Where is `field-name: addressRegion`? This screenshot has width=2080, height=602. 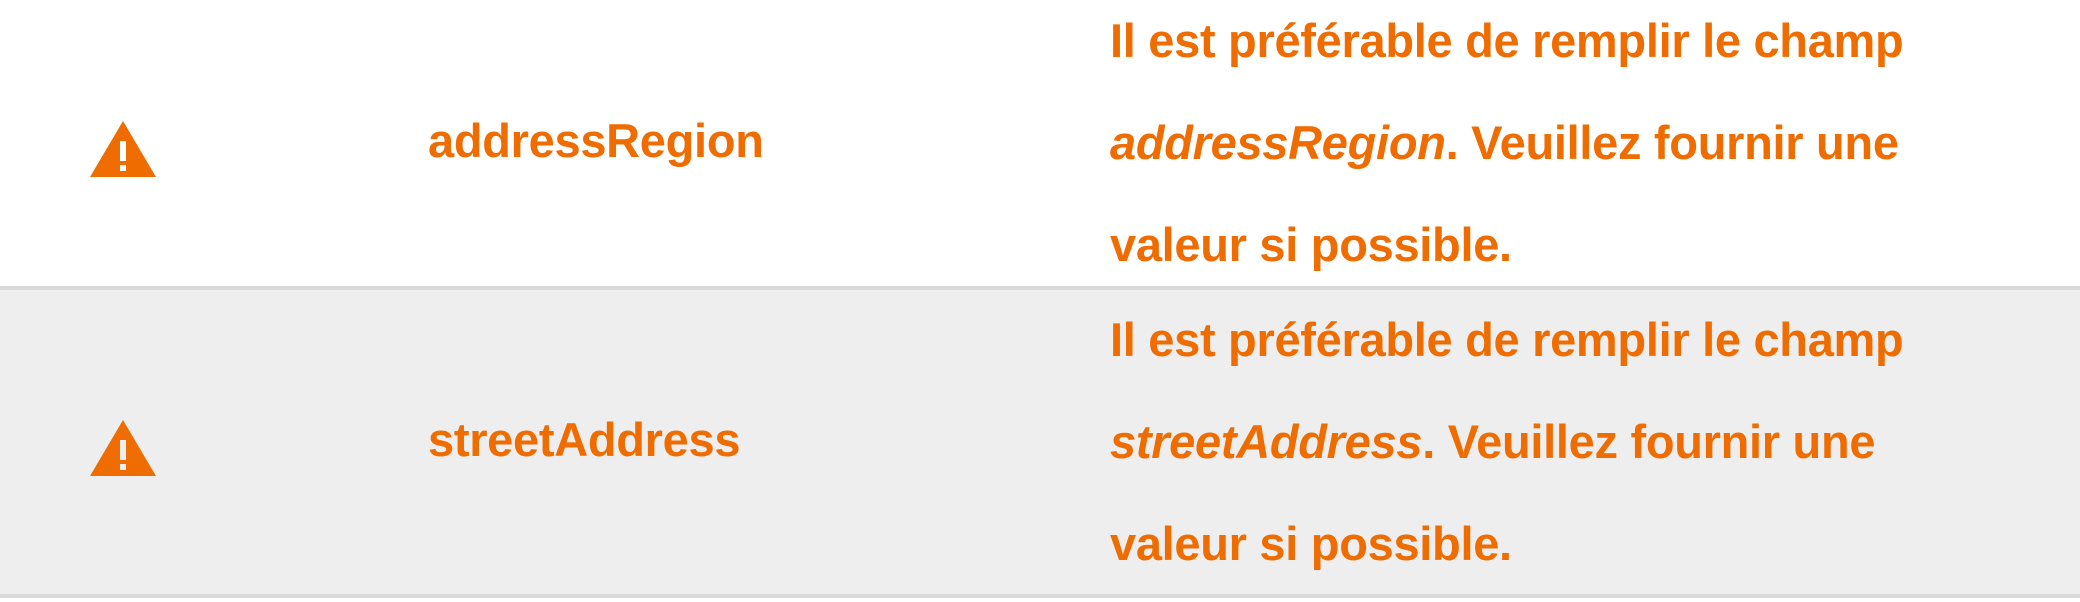
field-name: addressRegion is located at coordinates (596, 140).